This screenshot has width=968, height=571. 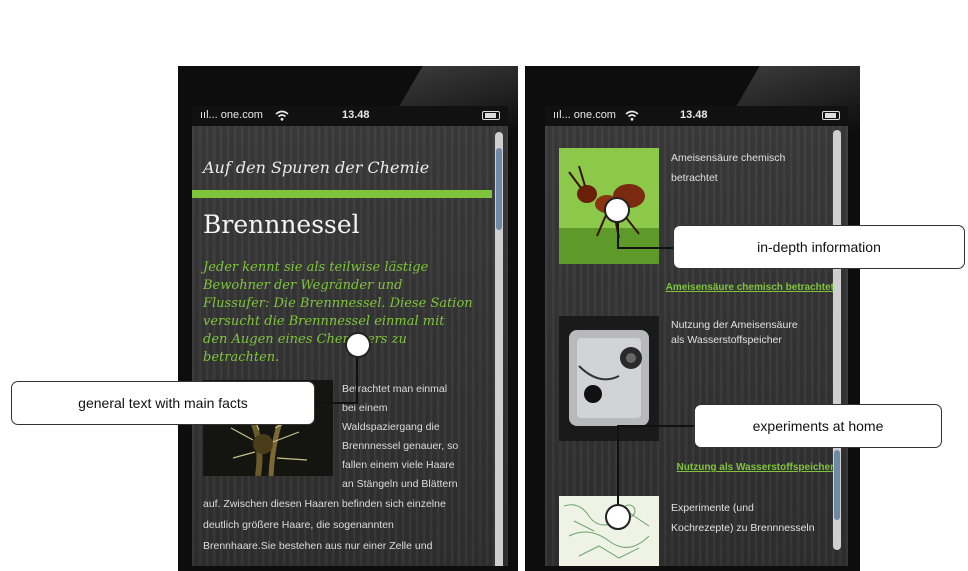 What do you see at coordinates (818, 426) in the screenshot?
I see `callout-experiments: experiments at home` at bounding box center [818, 426].